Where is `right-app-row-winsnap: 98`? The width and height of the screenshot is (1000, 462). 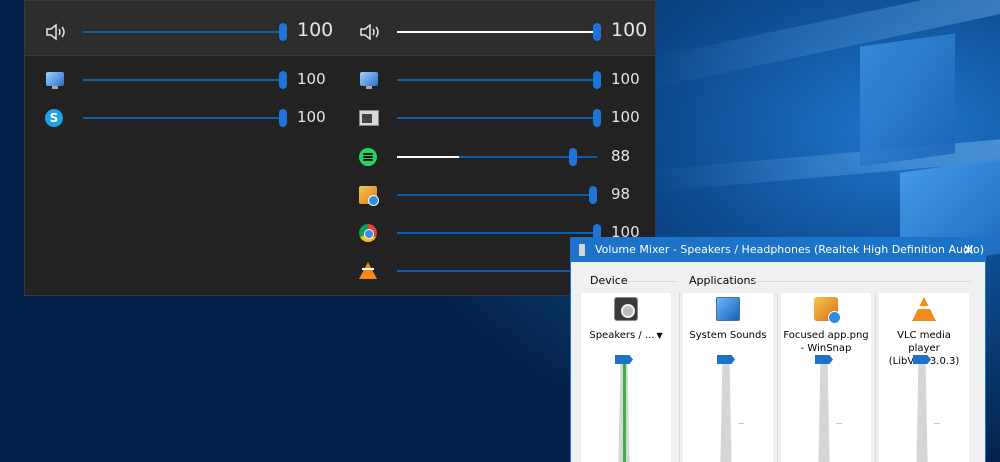 right-app-row-winsnap: 98 is located at coordinates (509, 195).